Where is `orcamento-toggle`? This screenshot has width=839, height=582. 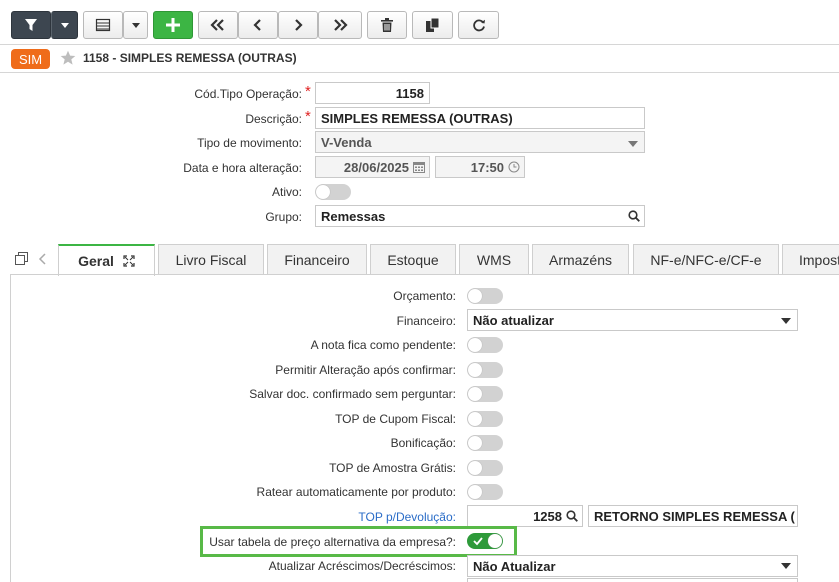 orcamento-toggle is located at coordinates (485, 296).